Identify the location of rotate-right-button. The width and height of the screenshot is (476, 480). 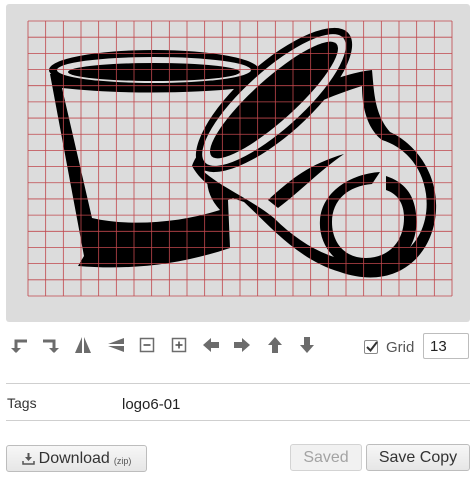
(50, 345).